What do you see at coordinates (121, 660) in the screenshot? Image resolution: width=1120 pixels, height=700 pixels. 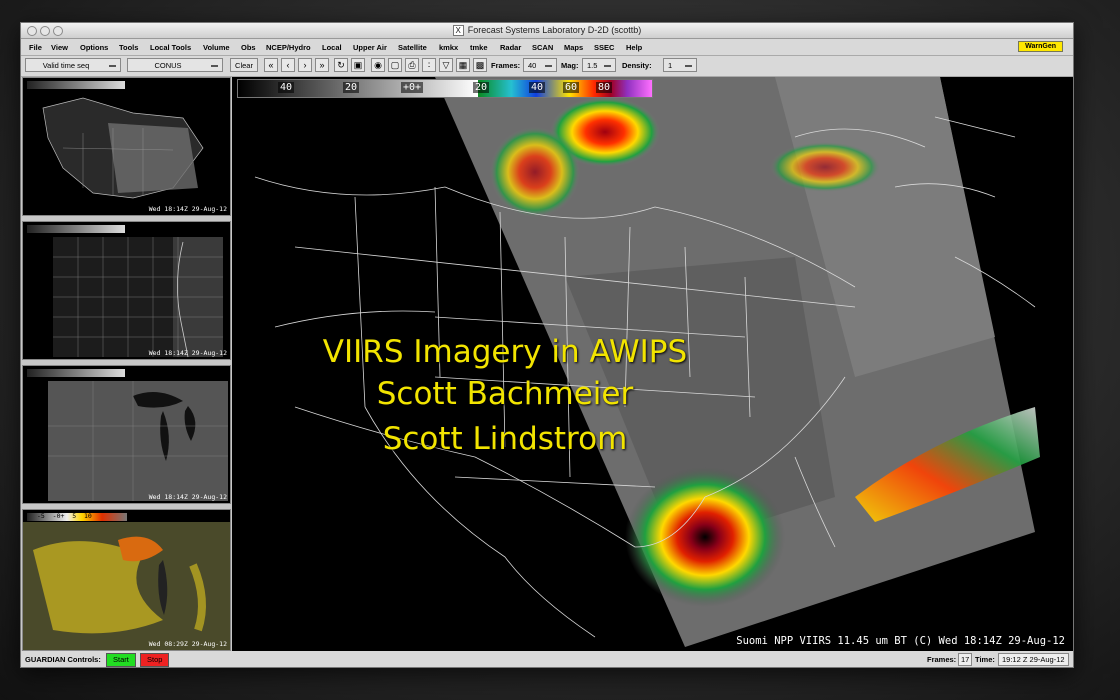 I see `start-button: Start` at bounding box center [121, 660].